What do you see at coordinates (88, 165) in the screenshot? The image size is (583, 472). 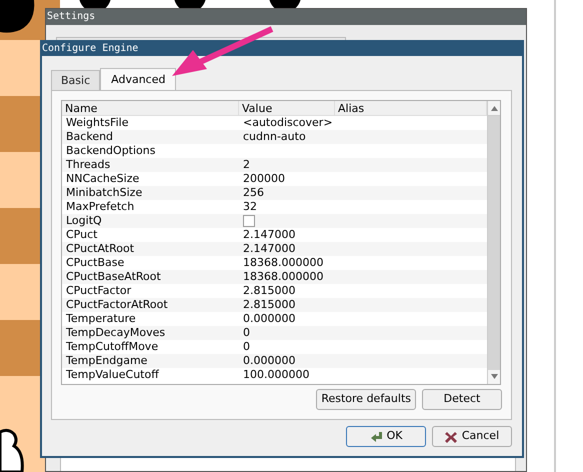 I see `table-cell-text: Threads` at bounding box center [88, 165].